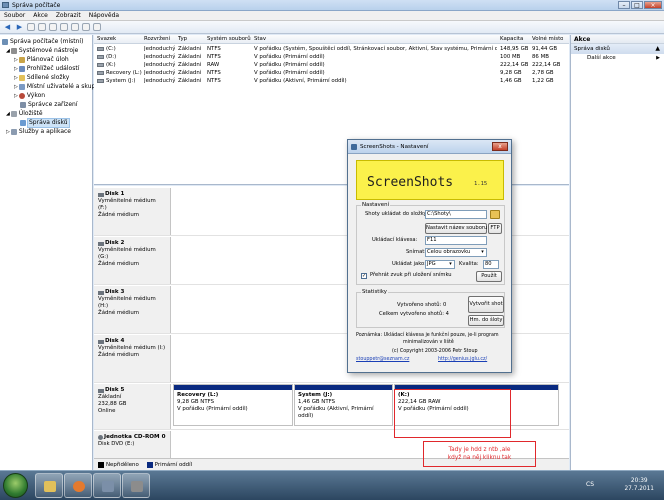 The image size is (664, 500). What do you see at coordinates (486, 320) in the screenshot?
I see `folder-button: Hm. do šloty` at bounding box center [486, 320].